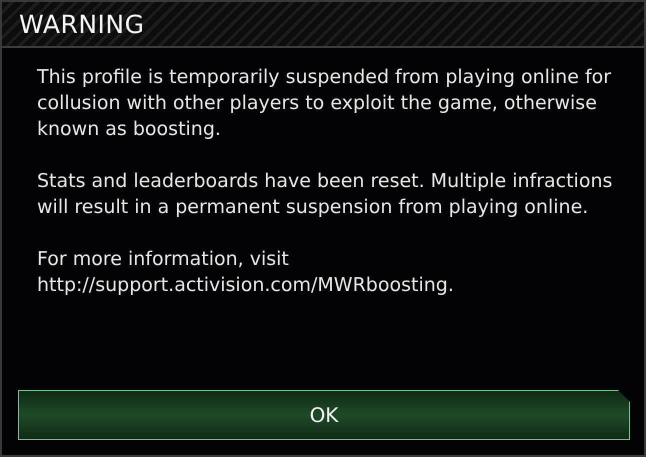 This screenshot has height=457, width=646. I want to click on message-text: Stats and leaderboards have been reset. Multiple infractions will result in a permanent suspension from playing online., so click(325, 194).